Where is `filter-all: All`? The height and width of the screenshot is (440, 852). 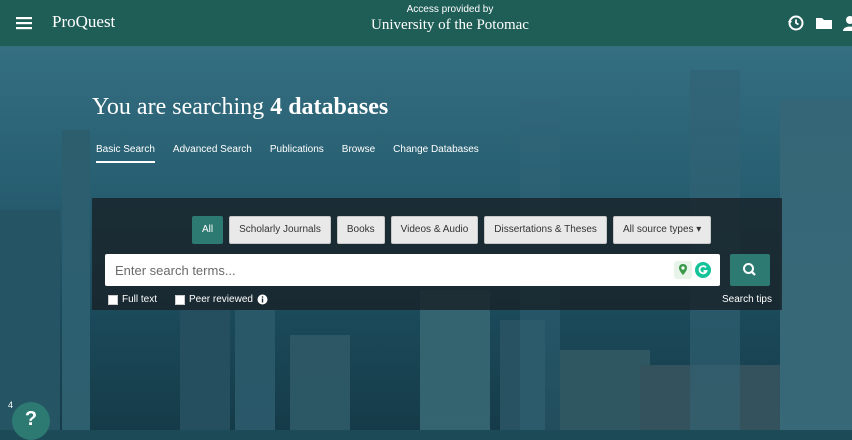
filter-all: All is located at coordinates (208, 230).